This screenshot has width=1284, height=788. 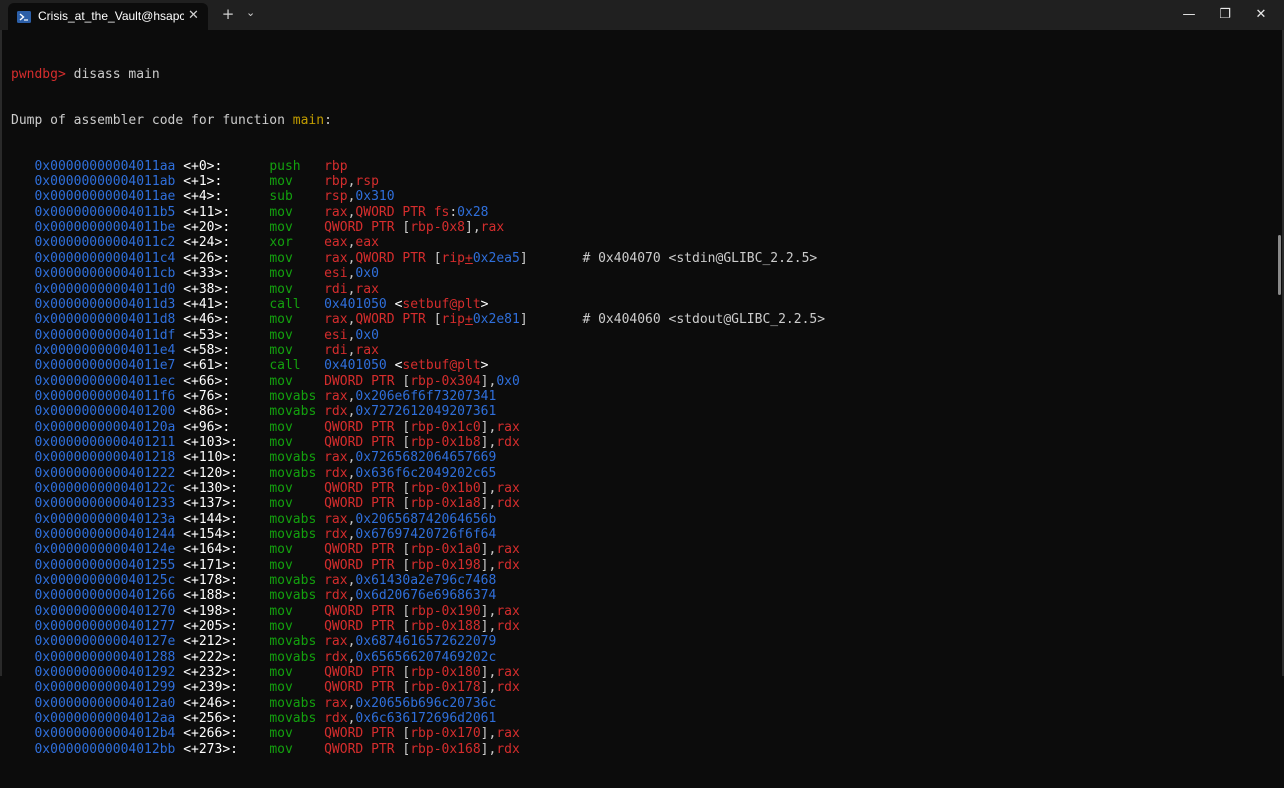 What do you see at coordinates (355, 304) in the screenshot?
I see `operand-number: 0x401050` at bounding box center [355, 304].